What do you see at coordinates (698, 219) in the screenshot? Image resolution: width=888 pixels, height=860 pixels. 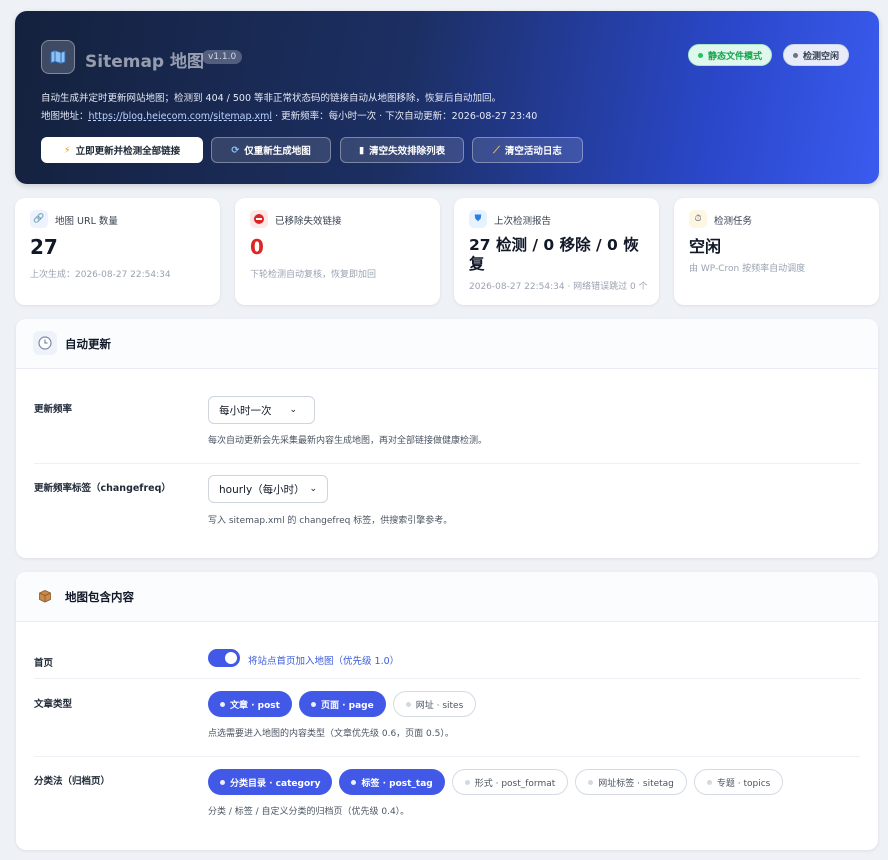 I see `timer-icon: ⏱` at bounding box center [698, 219].